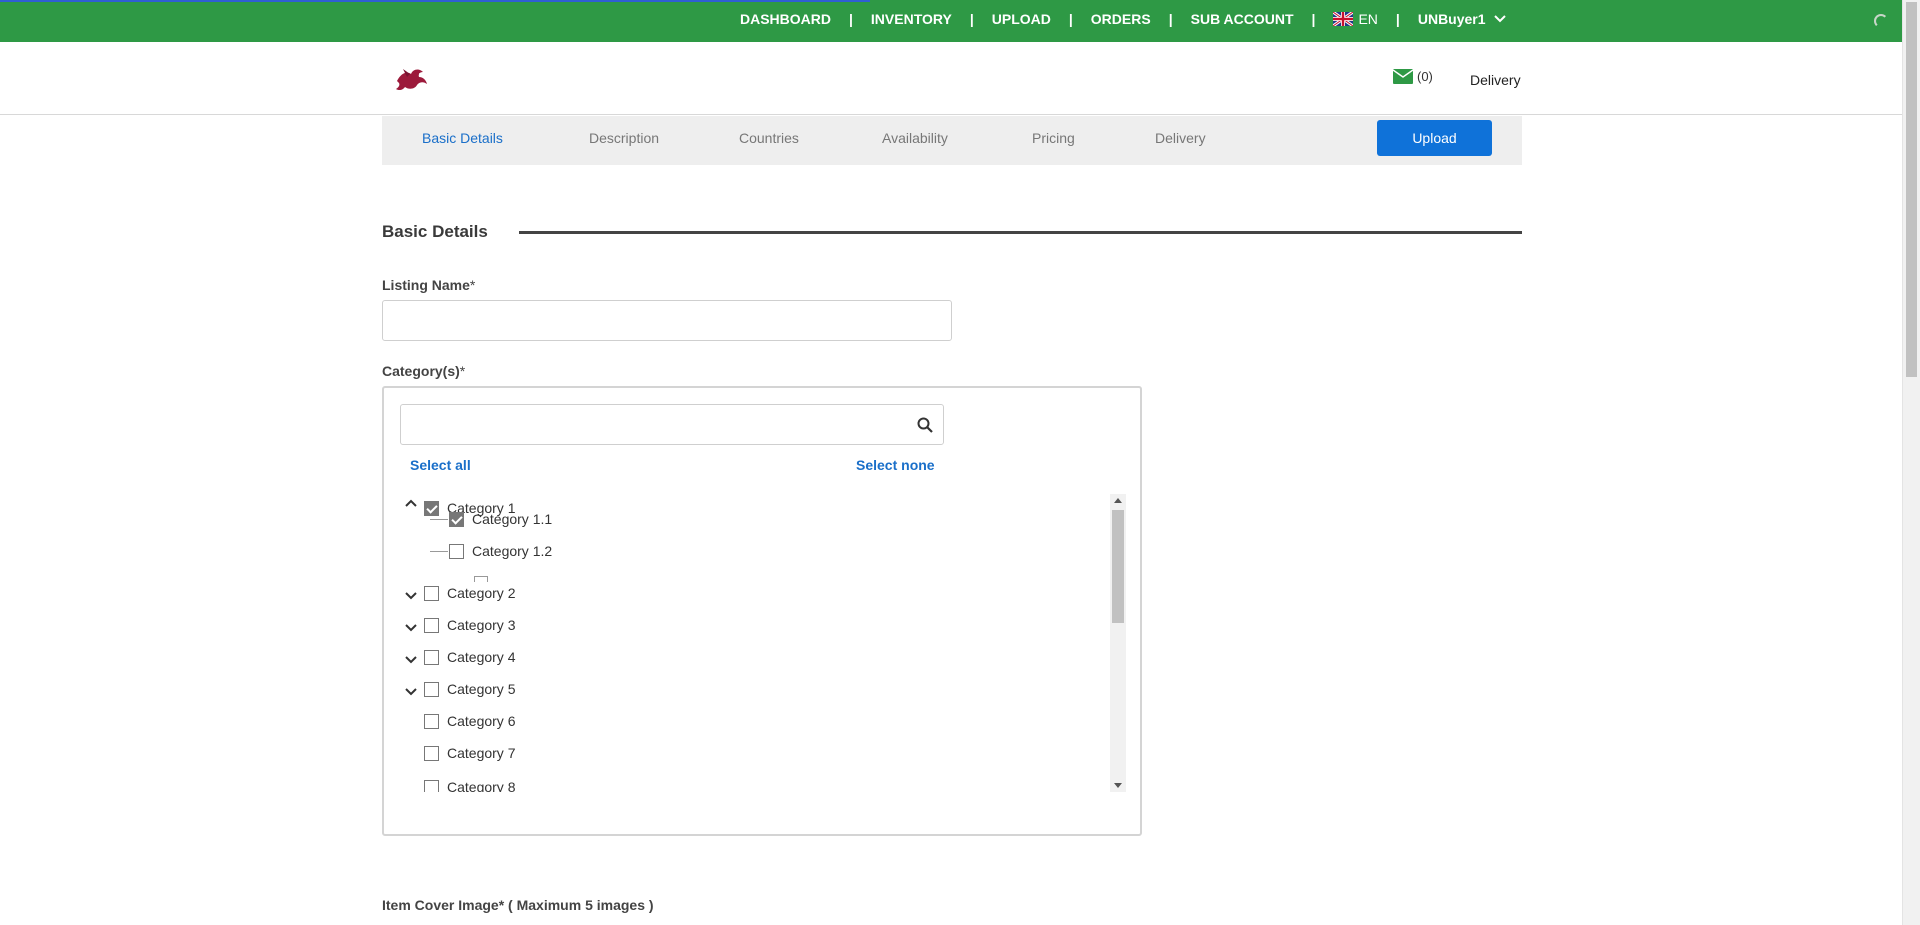 Image resolution: width=1920 pixels, height=925 pixels. I want to click on category-label: Category 5, so click(481, 689).